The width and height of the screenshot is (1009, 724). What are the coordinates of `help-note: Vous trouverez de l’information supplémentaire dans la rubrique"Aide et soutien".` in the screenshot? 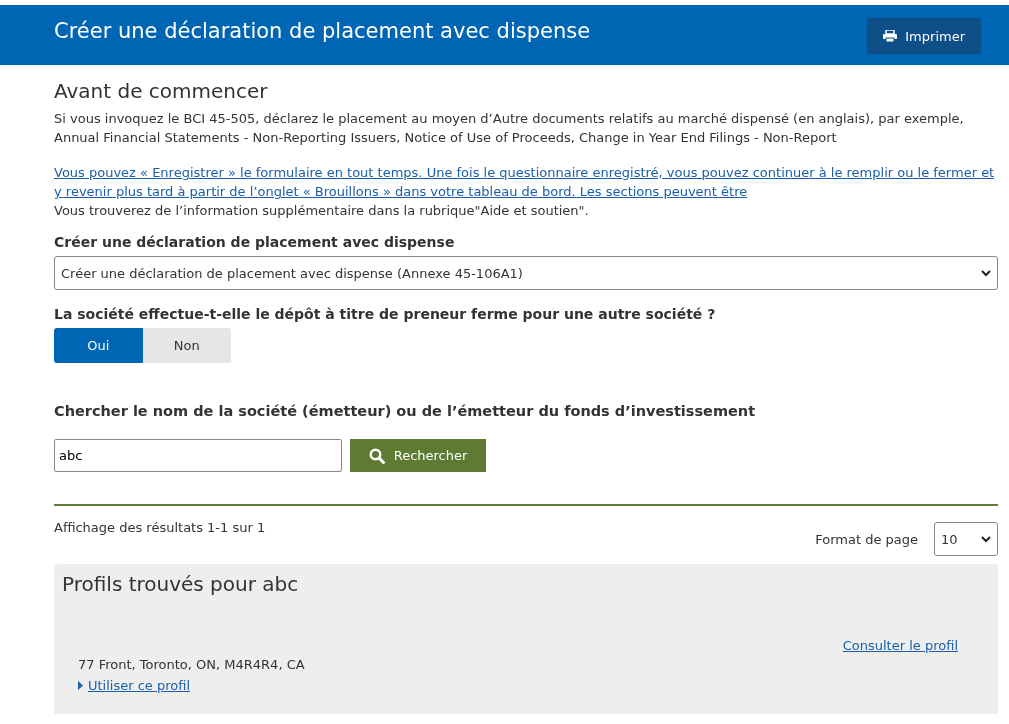 It's located at (322, 211).